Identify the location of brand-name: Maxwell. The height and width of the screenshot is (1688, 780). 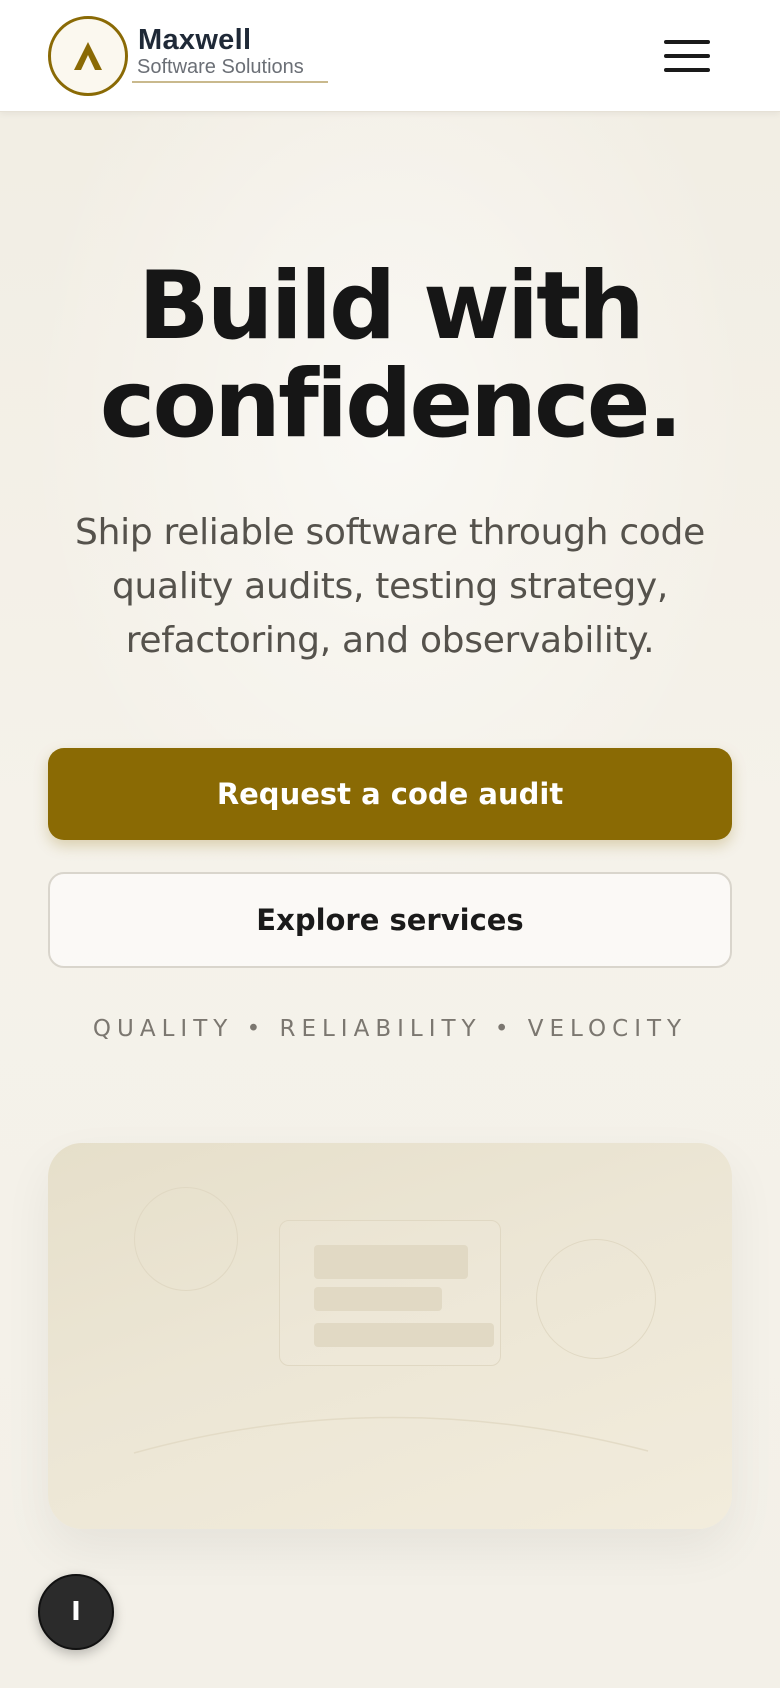
(194, 40).